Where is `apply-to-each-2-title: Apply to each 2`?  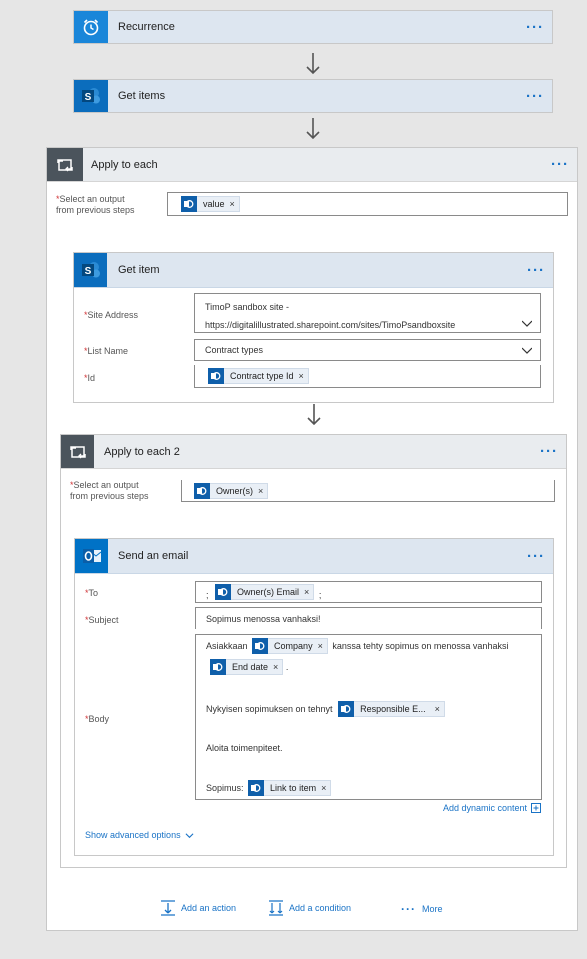 apply-to-each-2-title: Apply to each 2 is located at coordinates (142, 451).